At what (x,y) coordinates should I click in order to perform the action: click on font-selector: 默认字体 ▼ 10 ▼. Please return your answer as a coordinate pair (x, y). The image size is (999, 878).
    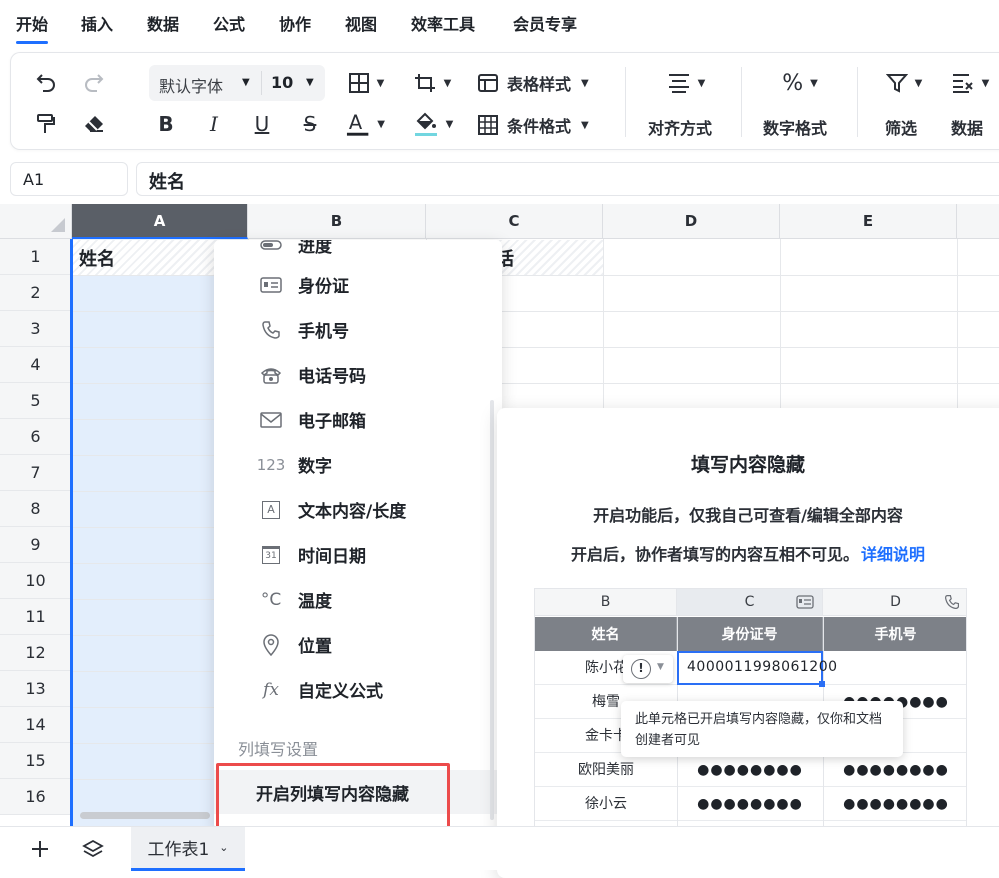
    Looking at the image, I should click on (237, 83).